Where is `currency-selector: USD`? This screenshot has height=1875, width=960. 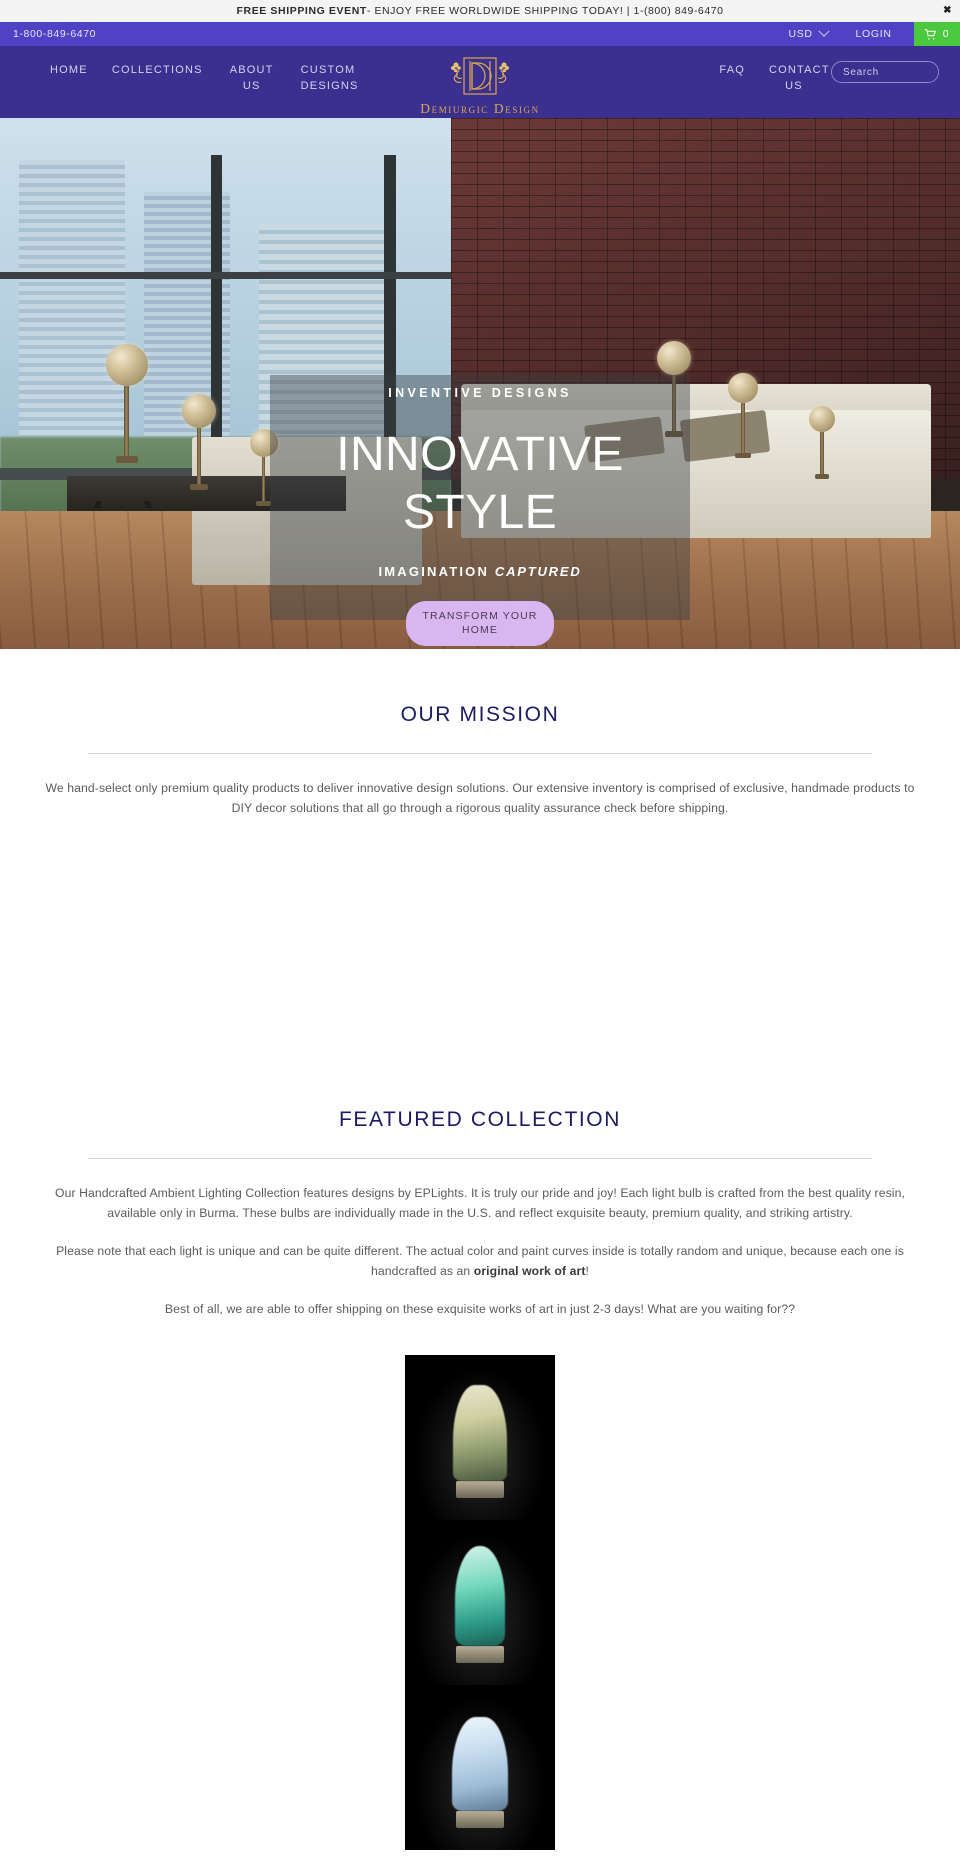 currency-selector: USD is located at coordinates (808, 32).